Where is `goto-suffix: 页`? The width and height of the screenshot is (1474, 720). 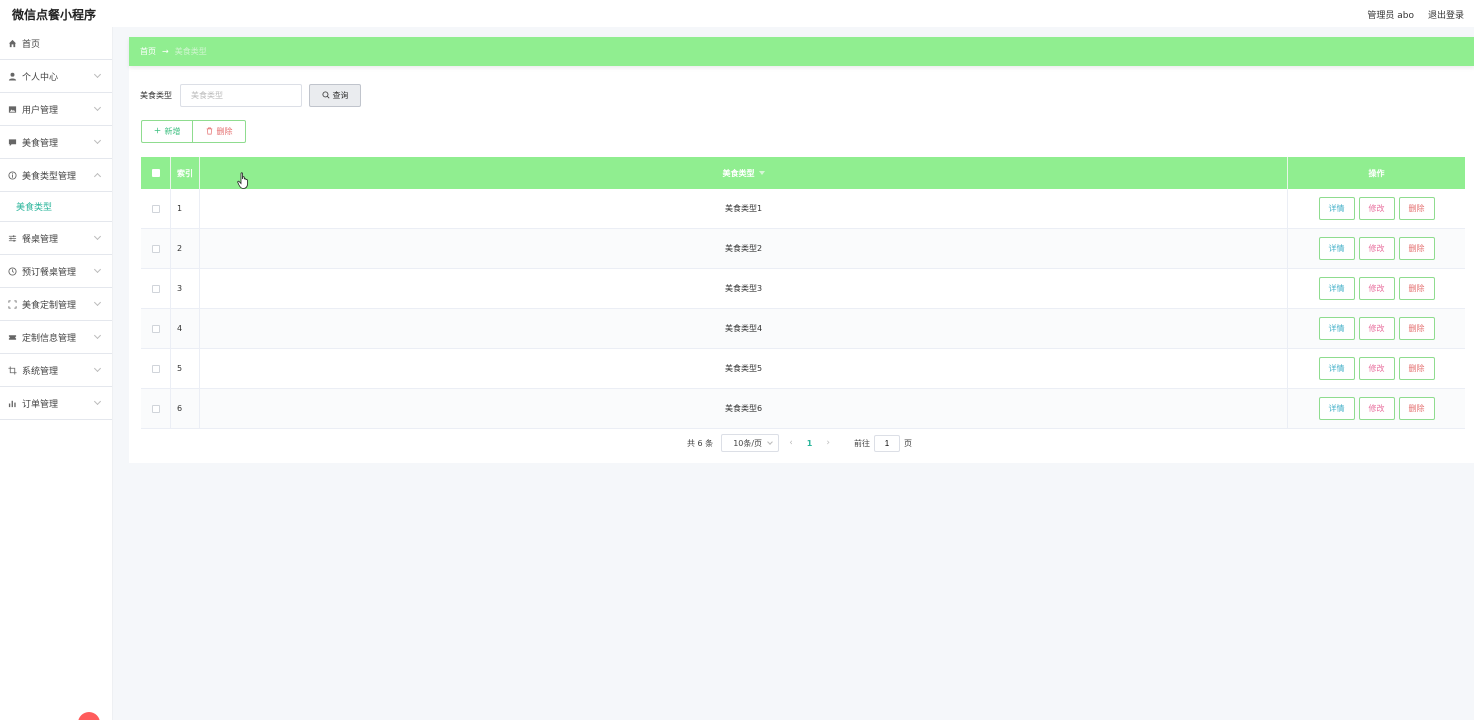 goto-suffix: 页 is located at coordinates (907, 443).